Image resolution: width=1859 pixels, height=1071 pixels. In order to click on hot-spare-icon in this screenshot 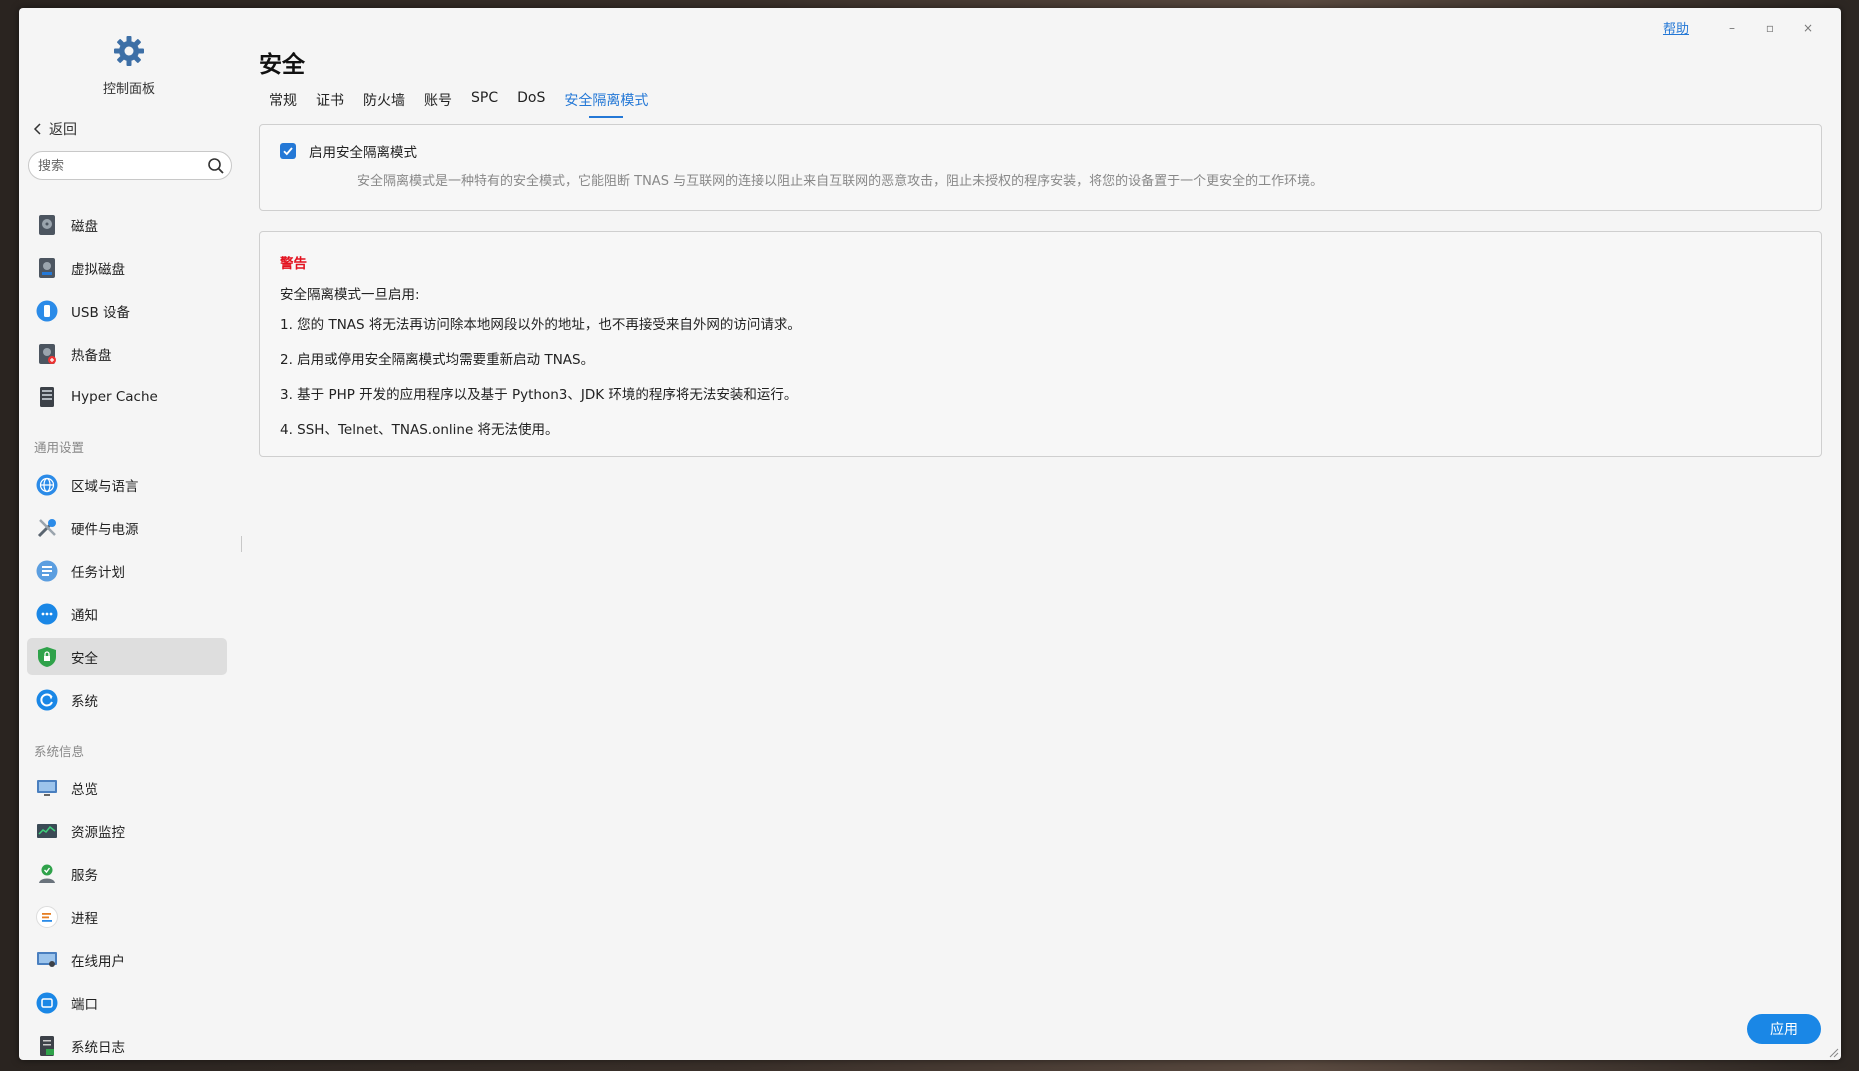, I will do `click(47, 353)`.